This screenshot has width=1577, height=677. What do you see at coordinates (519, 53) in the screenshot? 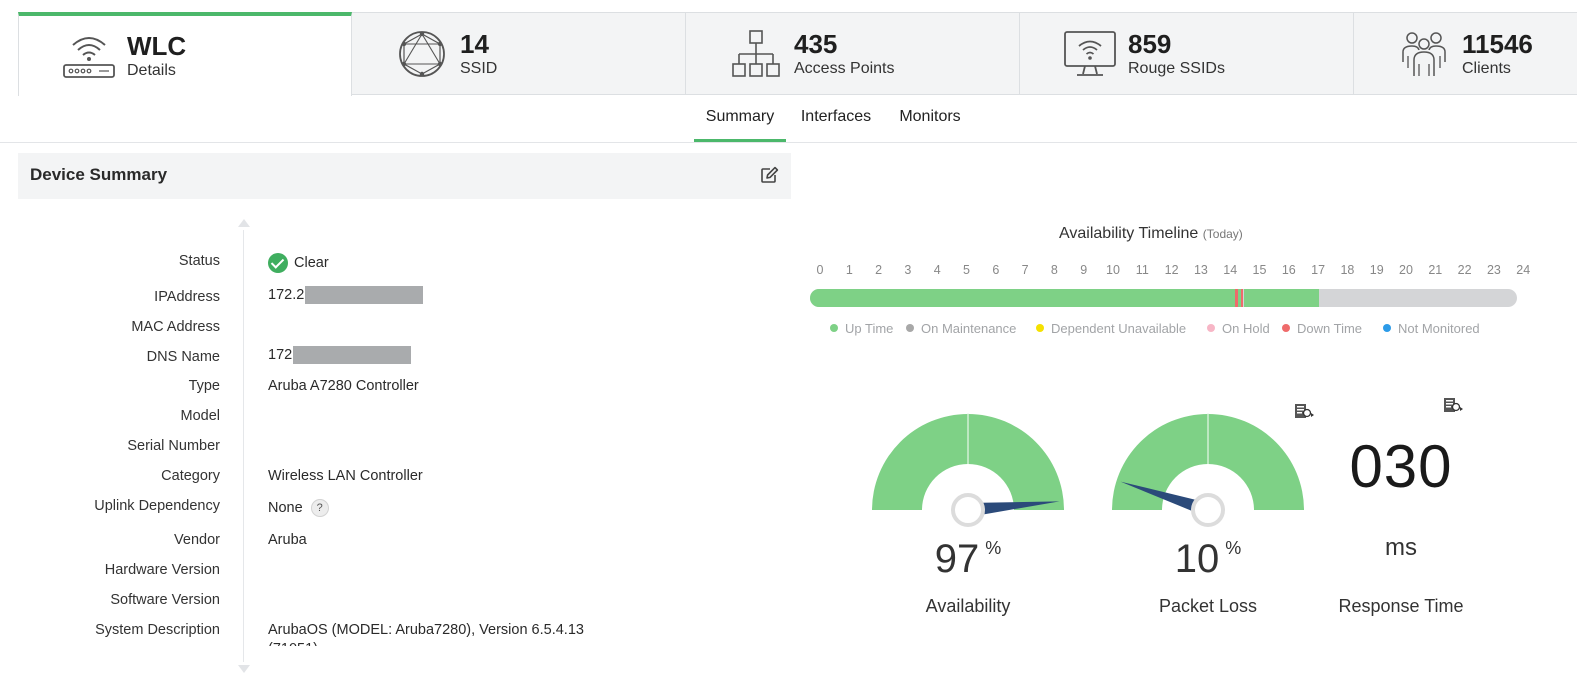
I see `tab-ssid: 14 SSID` at bounding box center [519, 53].